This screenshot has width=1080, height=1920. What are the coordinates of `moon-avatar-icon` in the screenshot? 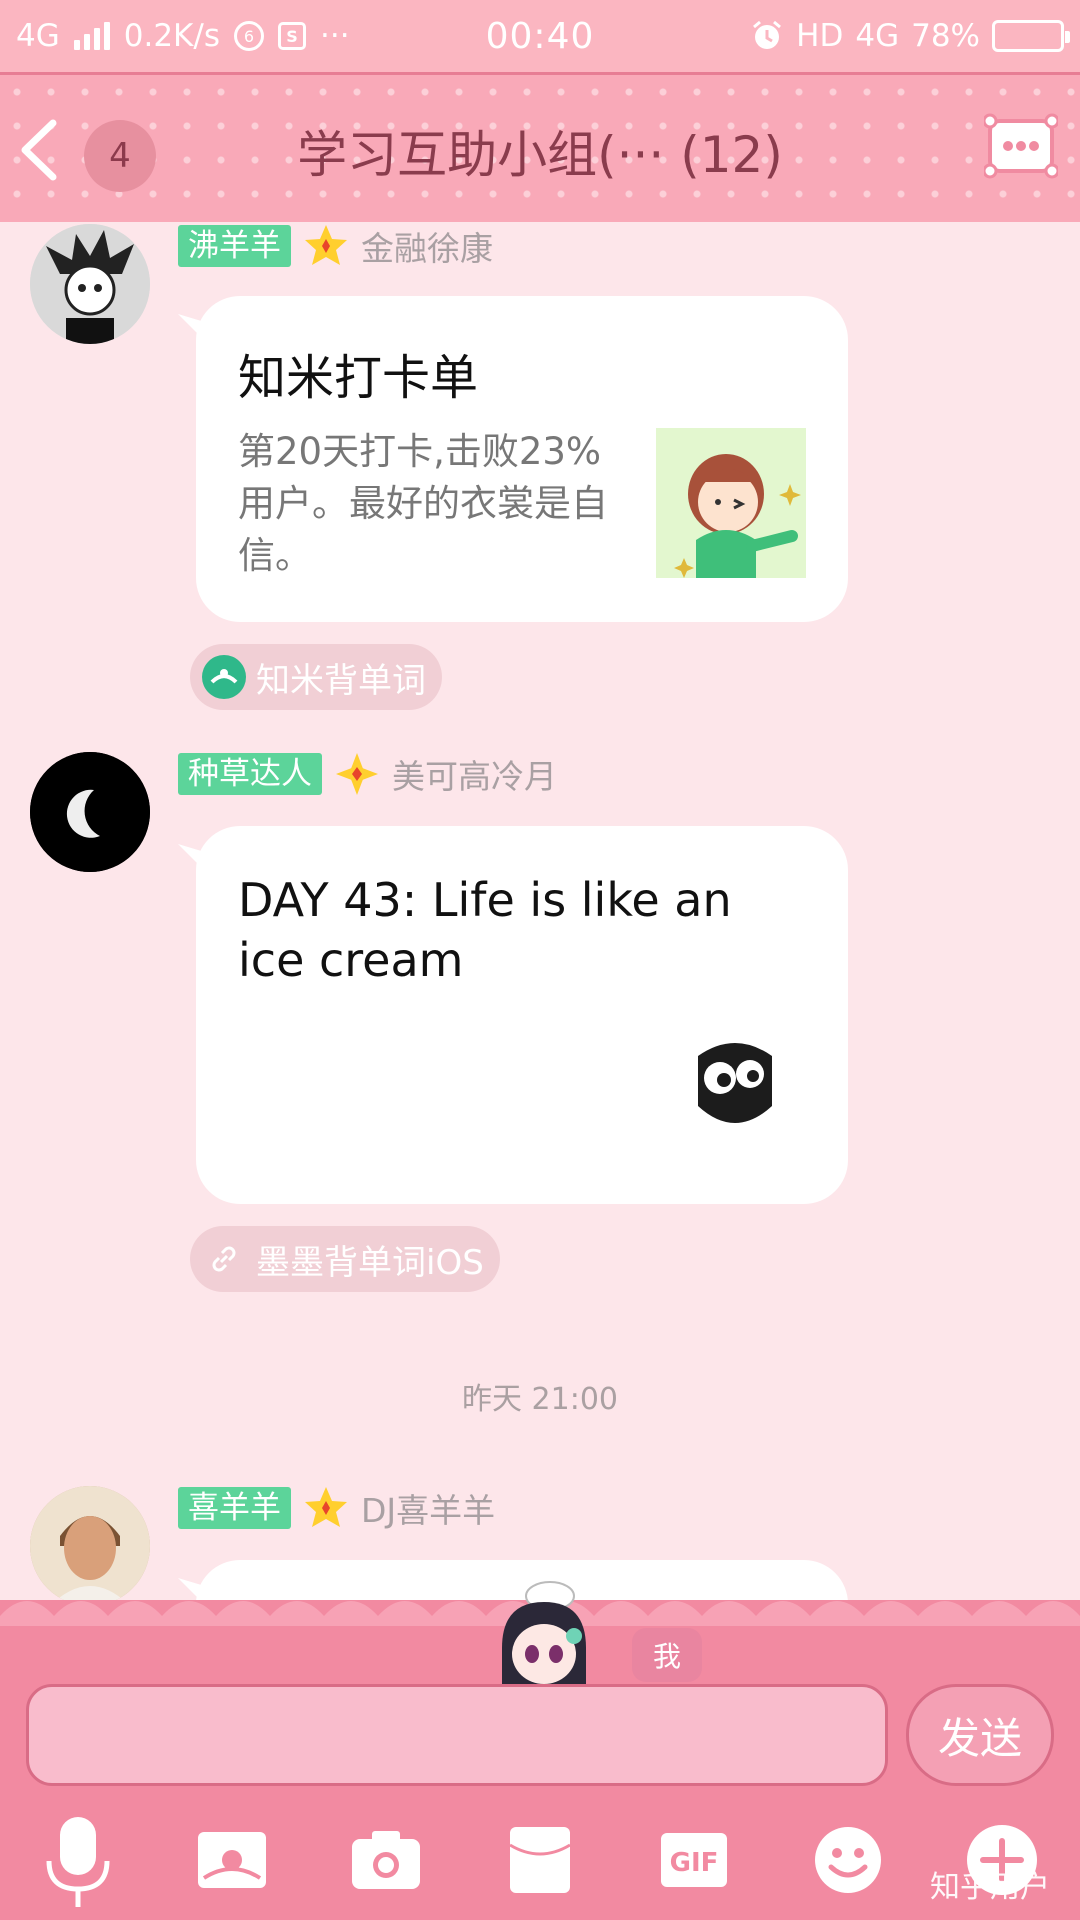 It's located at (90, 812).